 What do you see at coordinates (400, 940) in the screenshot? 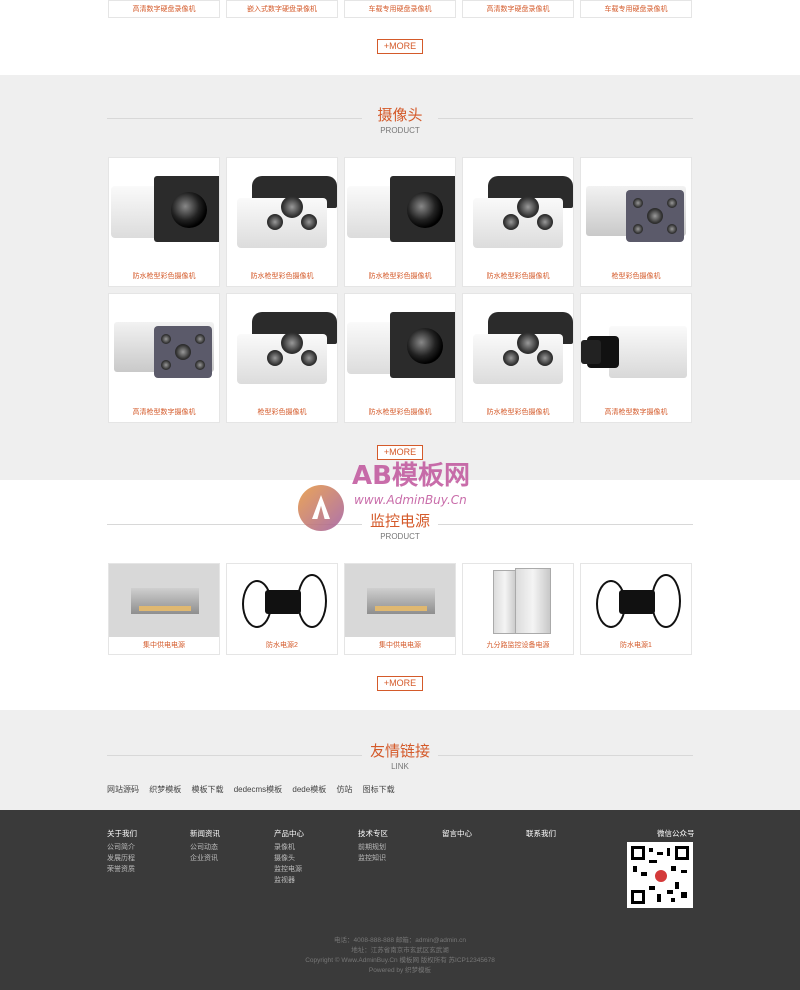
I see `contact-line: 电话：4008-888-888 邮箱：admin@admin.cn` at bounding box center [400, 940].